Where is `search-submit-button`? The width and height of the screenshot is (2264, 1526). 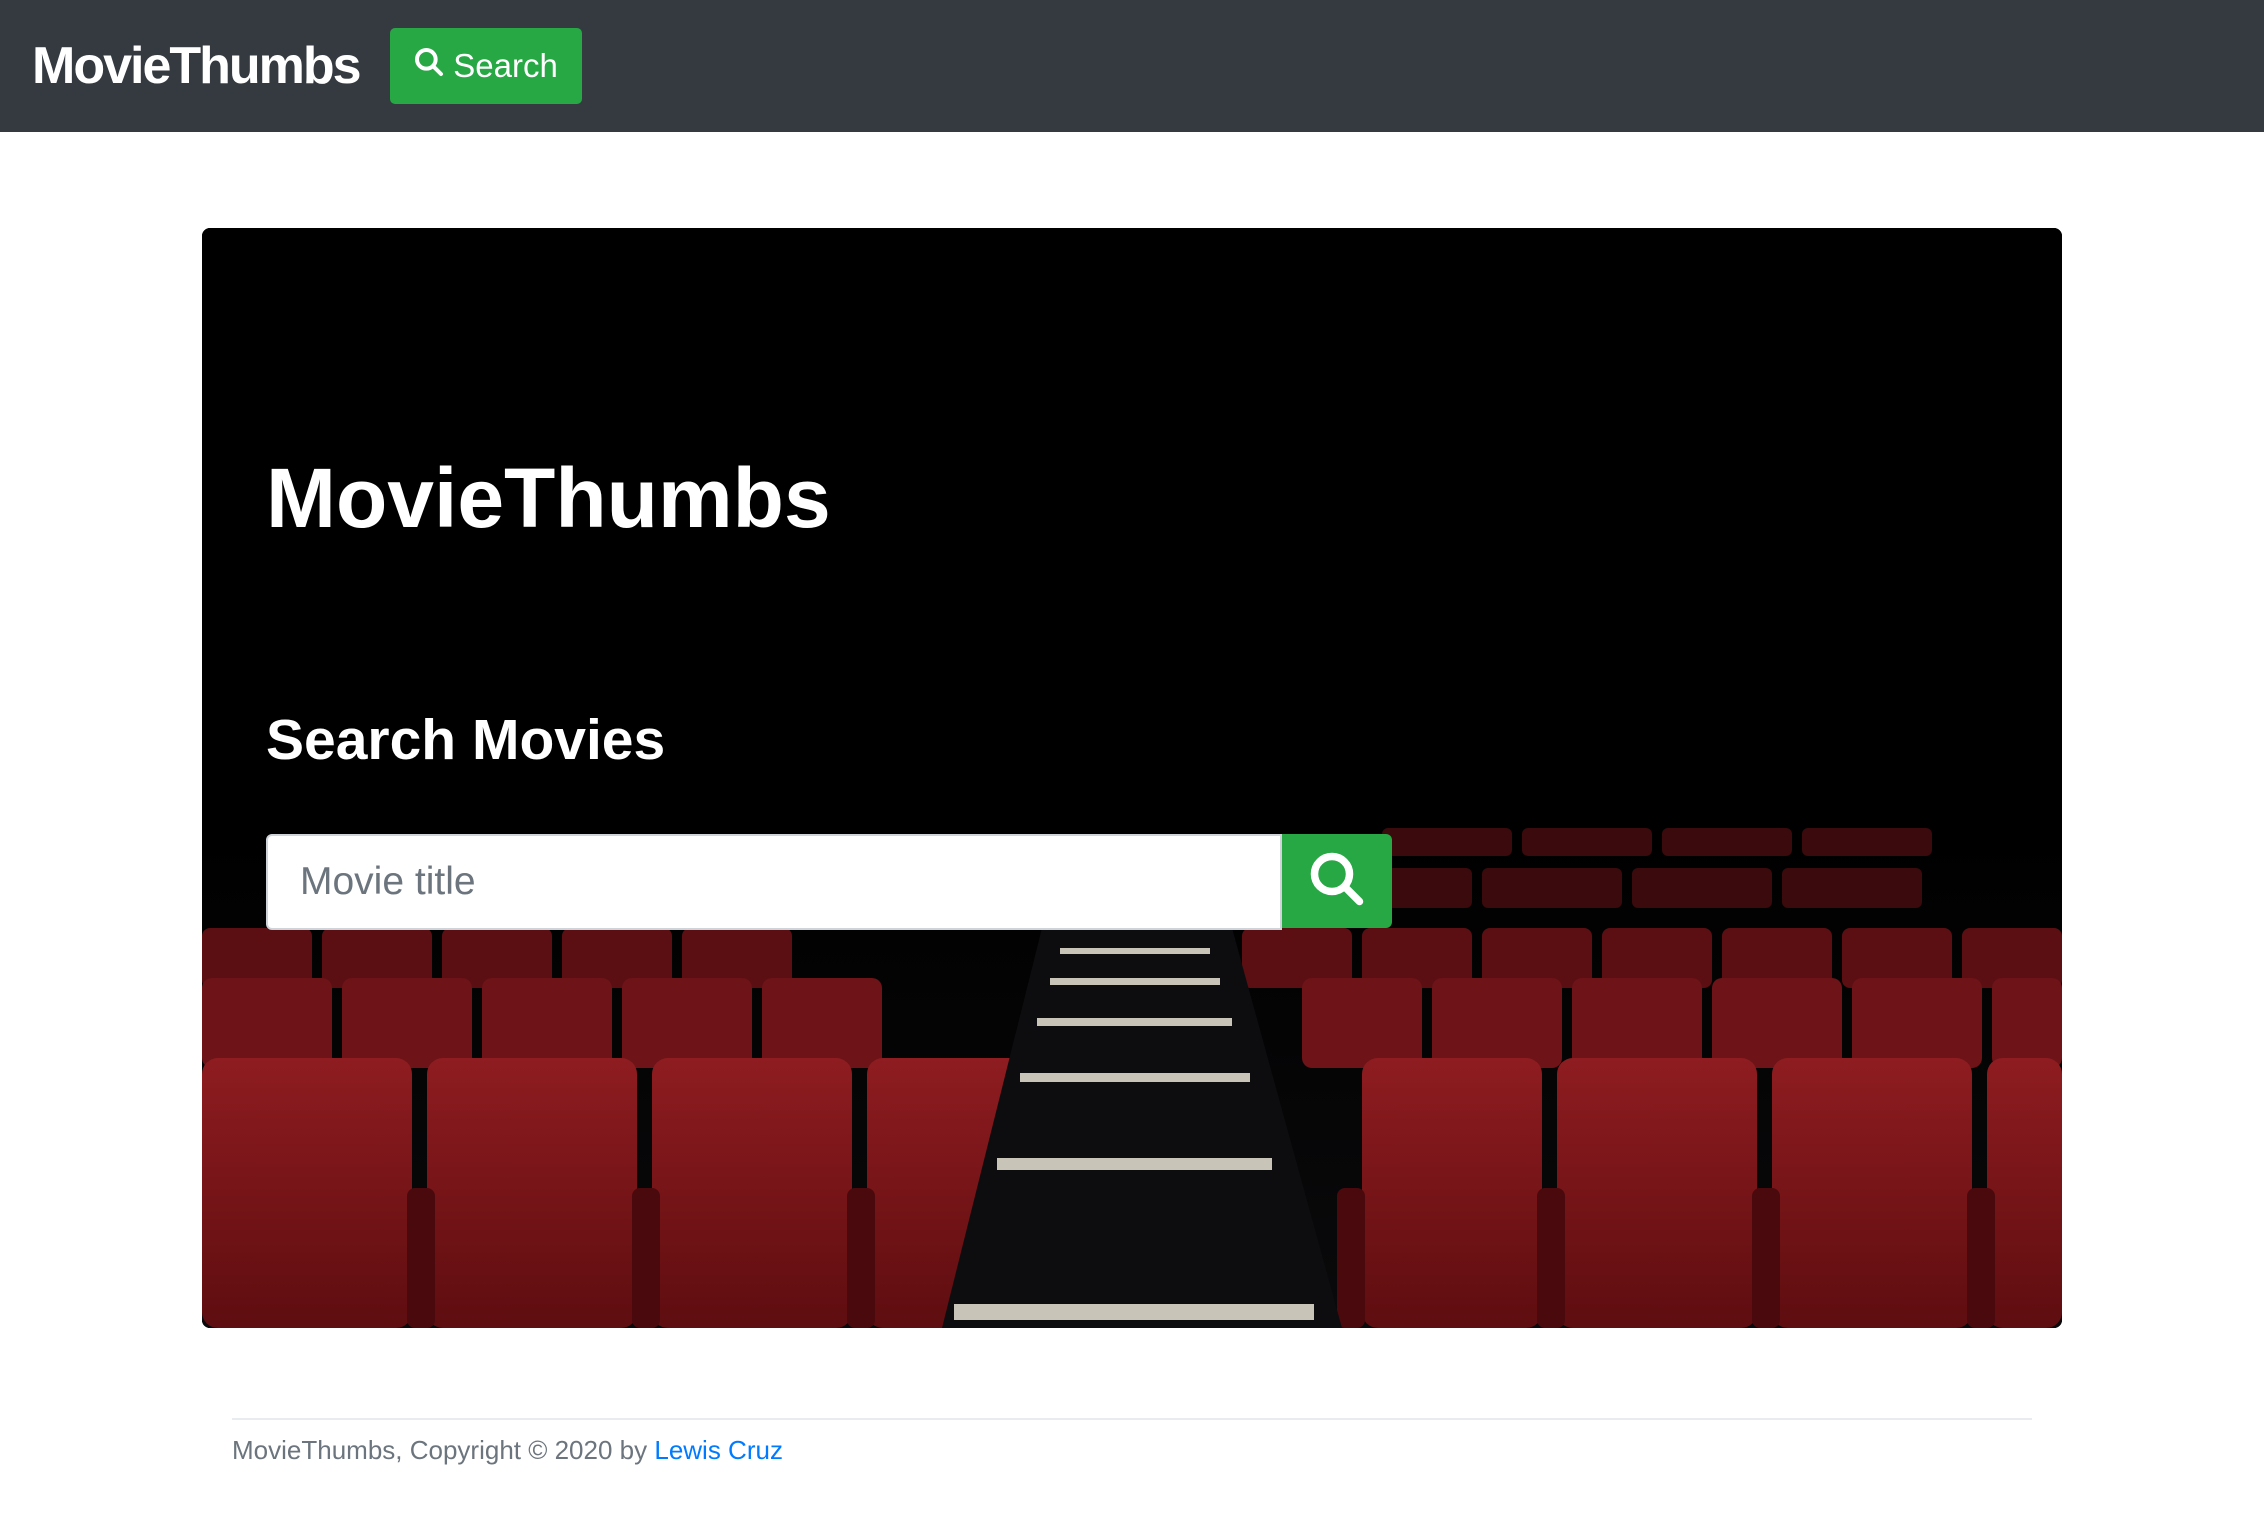
search-submit-button is located at coordinates (1337, 881).